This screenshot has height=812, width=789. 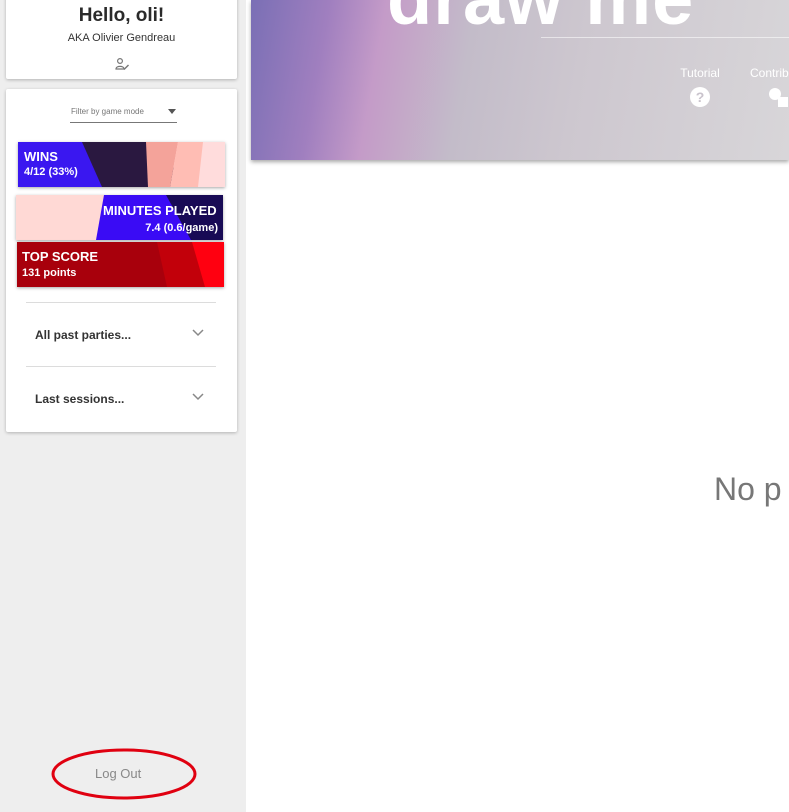 I want to click on greeting: Hello, oli!, so click(x=121, y=15).